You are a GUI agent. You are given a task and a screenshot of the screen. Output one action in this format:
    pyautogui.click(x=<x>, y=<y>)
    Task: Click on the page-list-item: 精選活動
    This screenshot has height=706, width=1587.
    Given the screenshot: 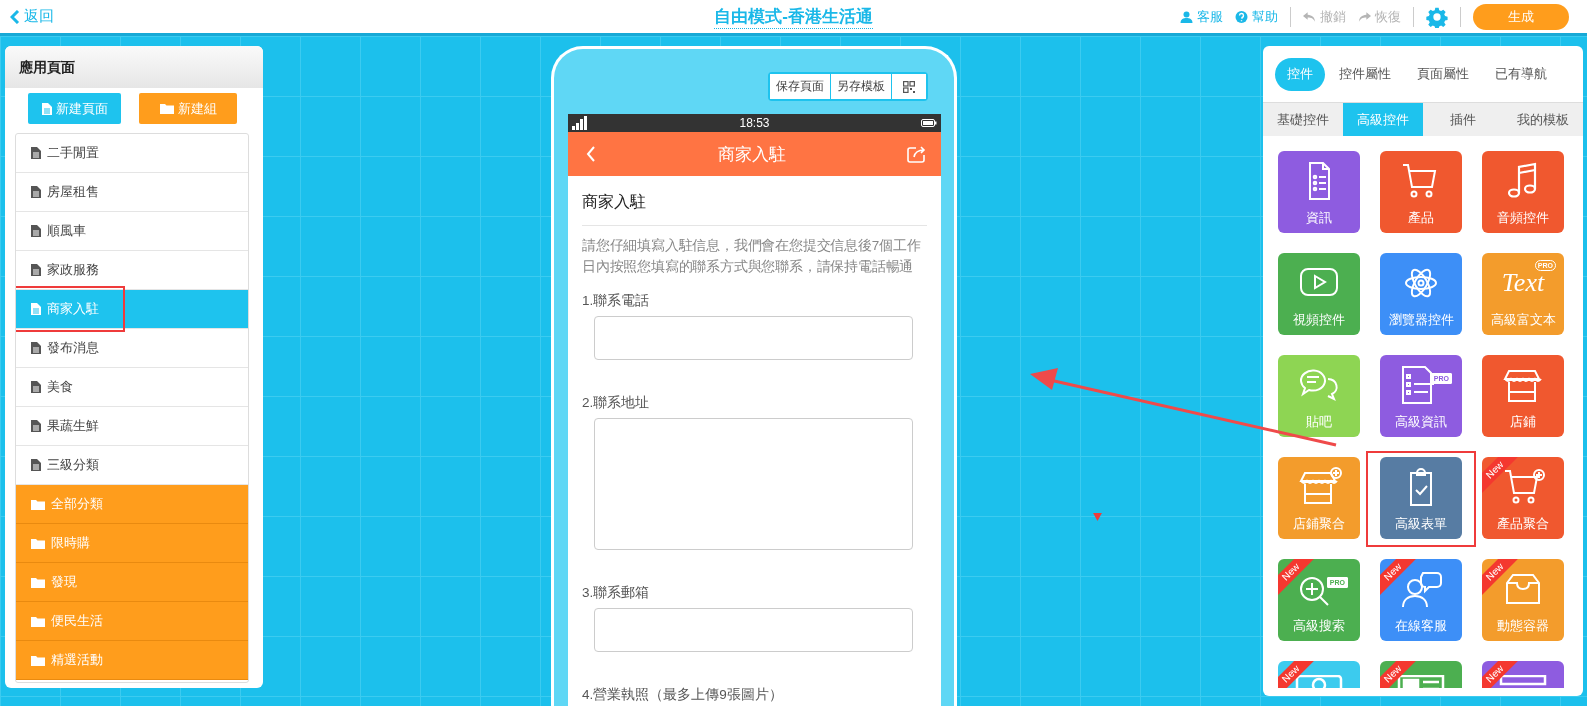 What is the action you would take?
    pyautogui.click(x=132, y=660)
    